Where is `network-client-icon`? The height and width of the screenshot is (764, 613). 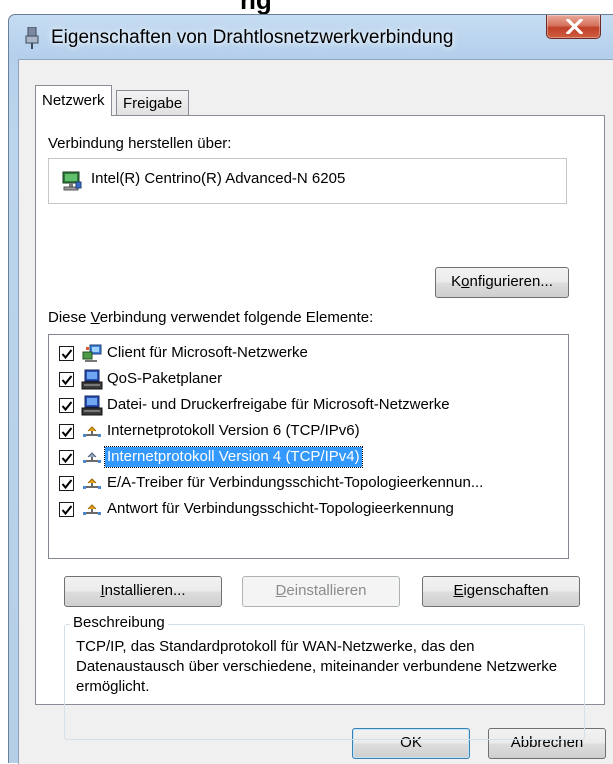 network-client-icon is located at coordinates (92, 353).